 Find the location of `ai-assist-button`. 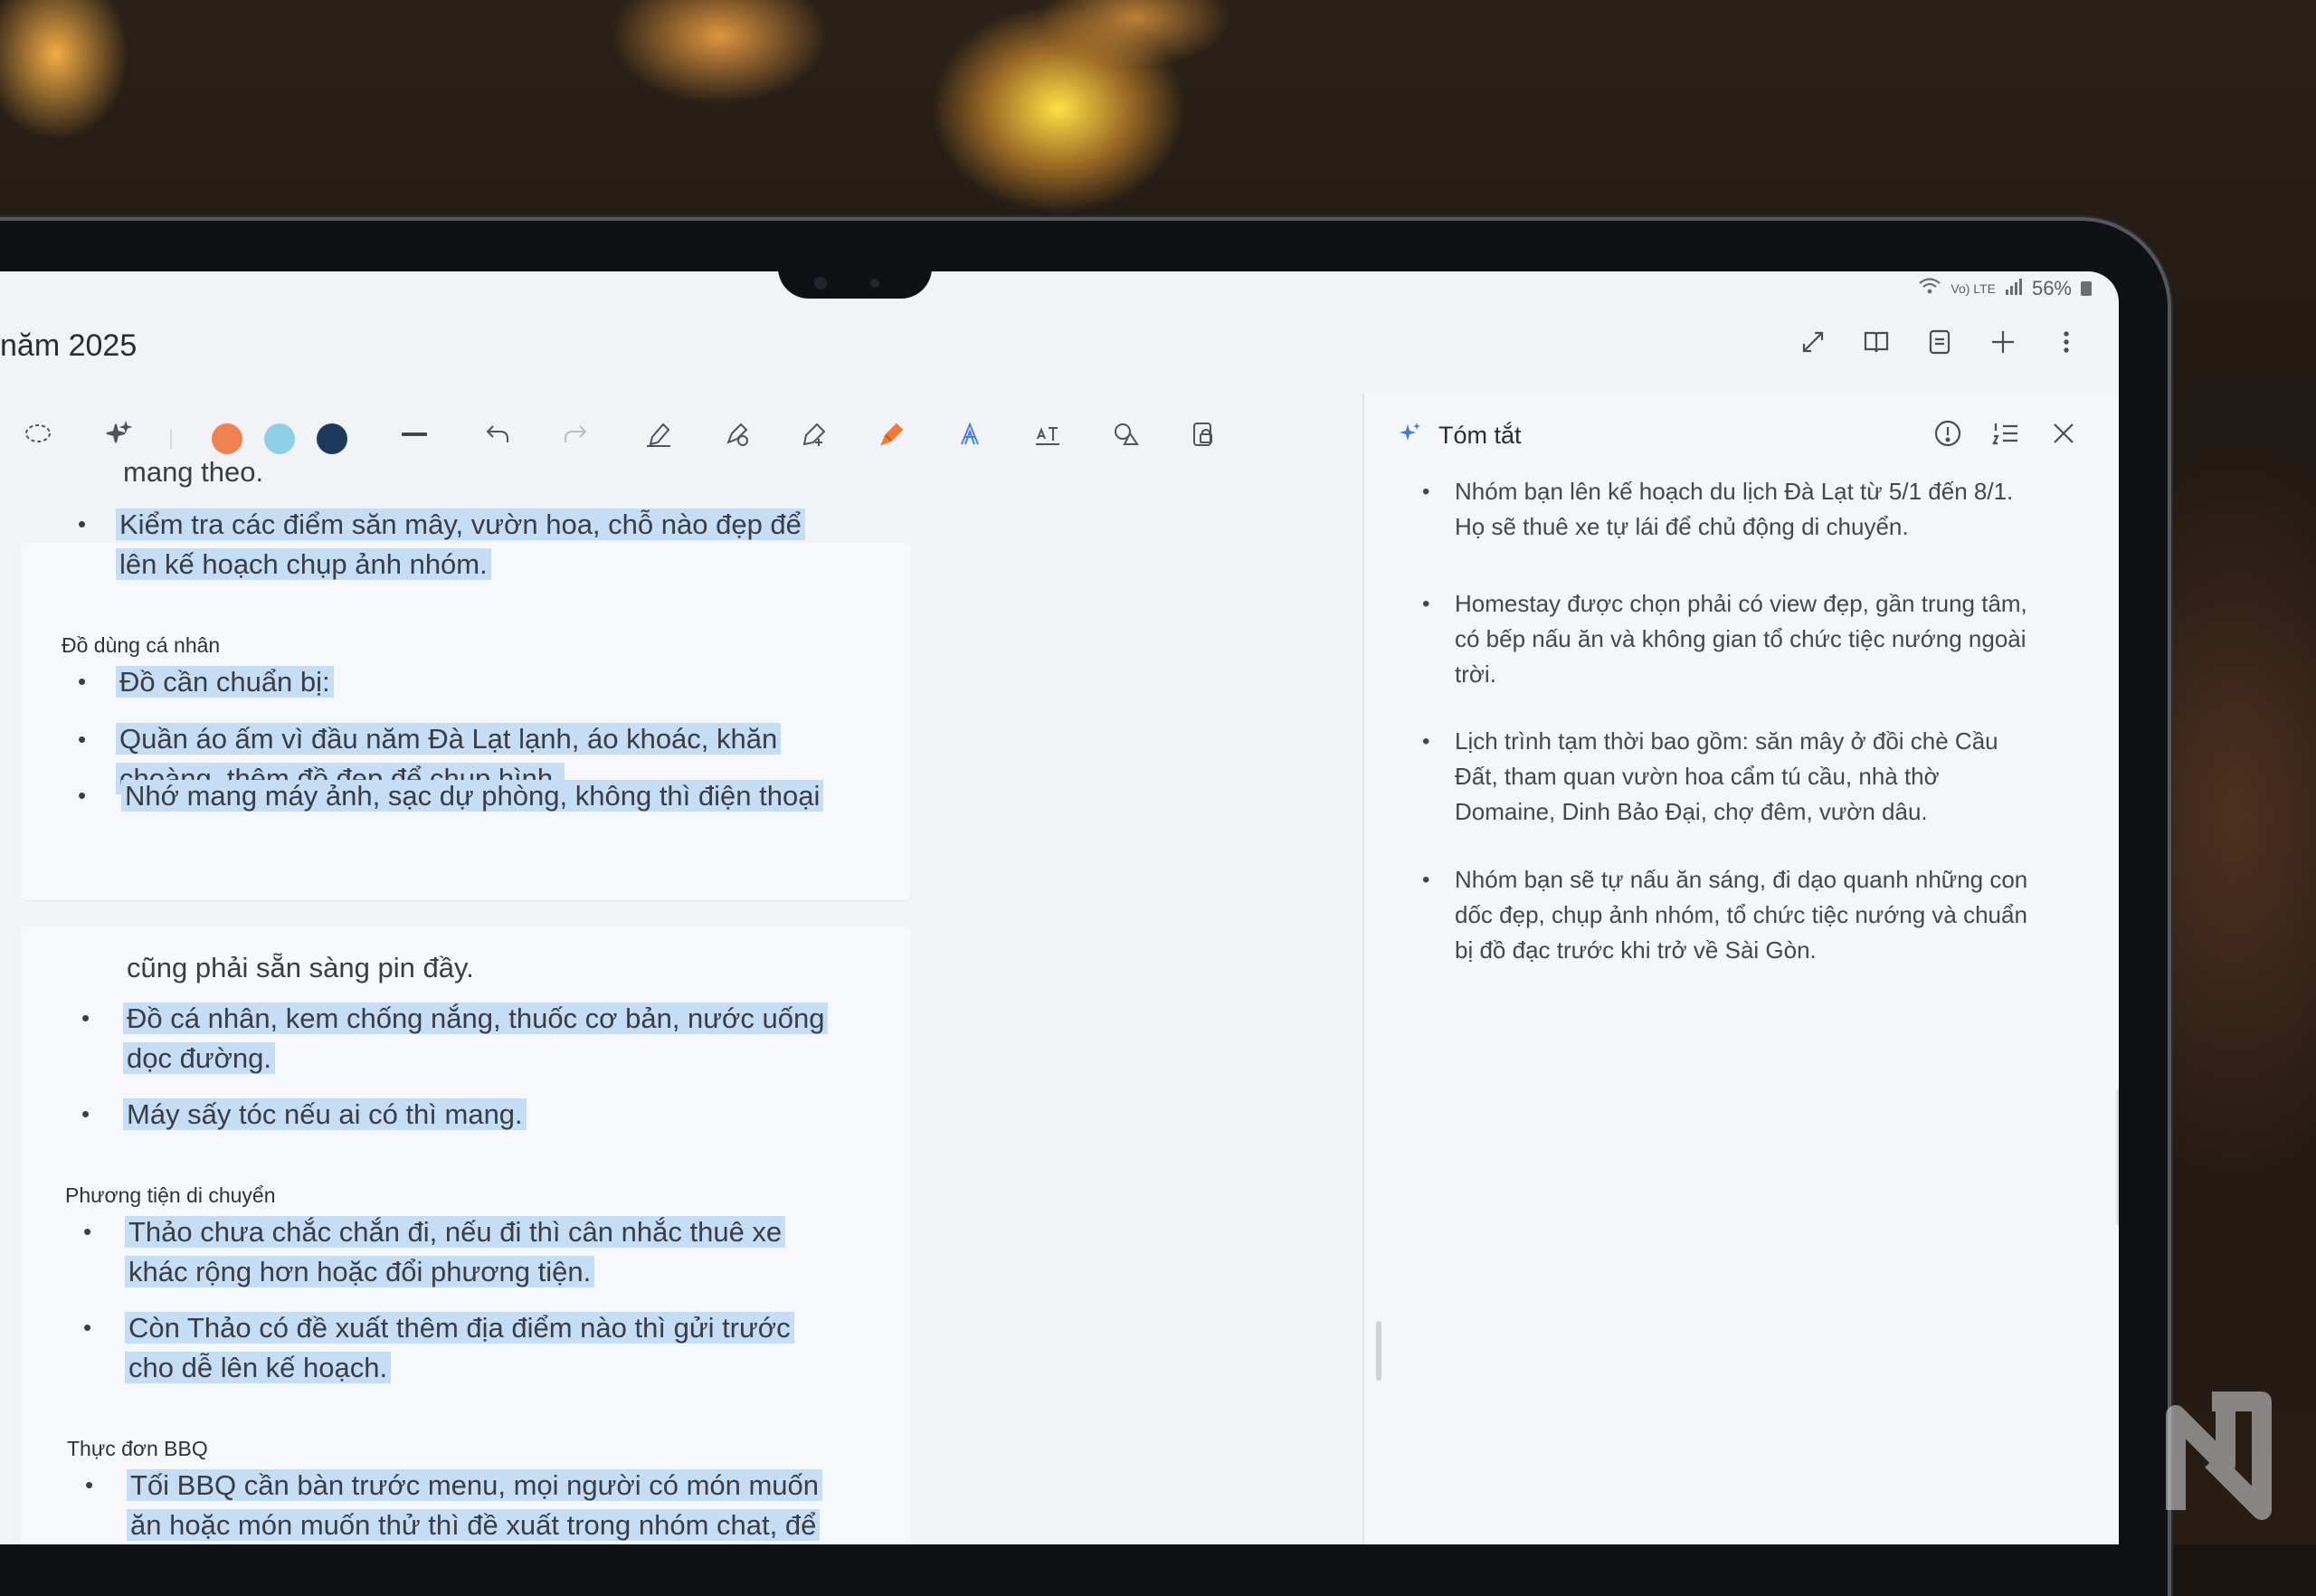

ai-assist-button is located at coordinates (118, 436).